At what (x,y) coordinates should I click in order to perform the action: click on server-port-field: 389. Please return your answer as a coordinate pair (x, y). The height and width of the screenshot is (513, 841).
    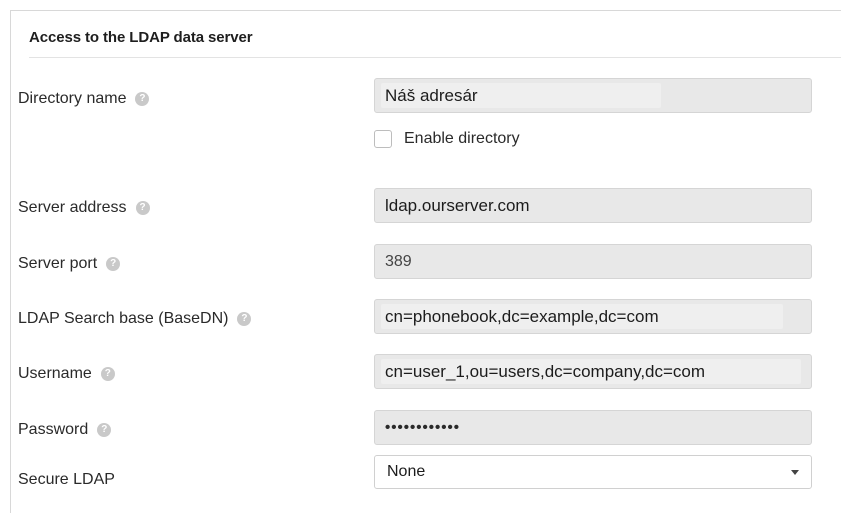
    Looking at the image, I should click on (593, 261).